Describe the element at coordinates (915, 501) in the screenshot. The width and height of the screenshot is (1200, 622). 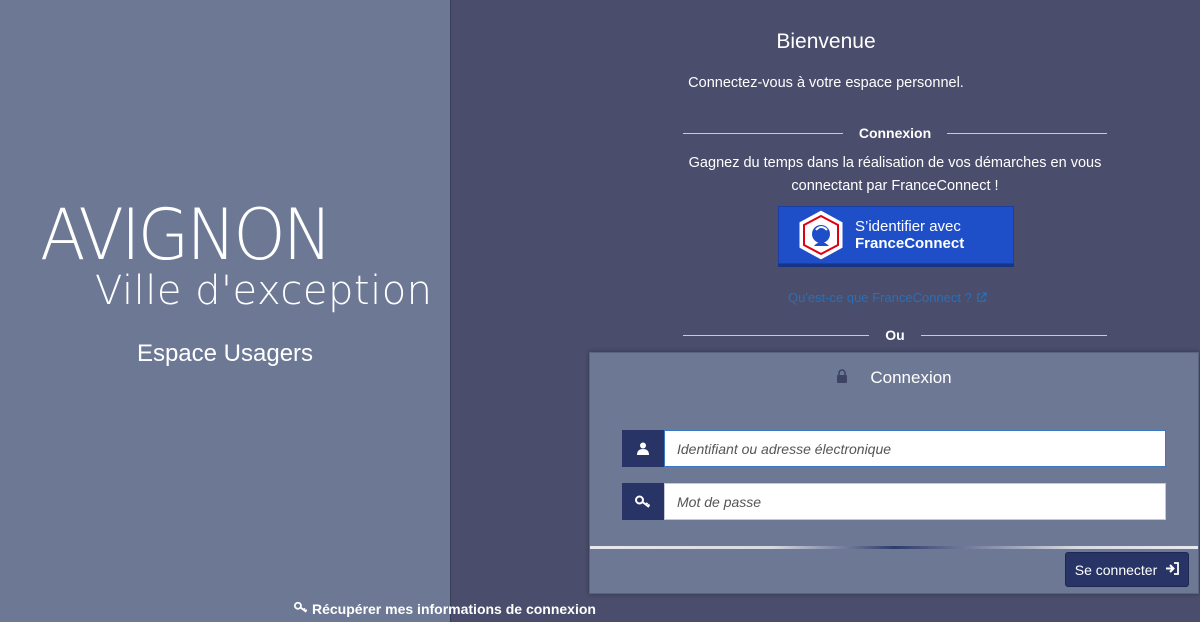
I see `password-input` at that location.